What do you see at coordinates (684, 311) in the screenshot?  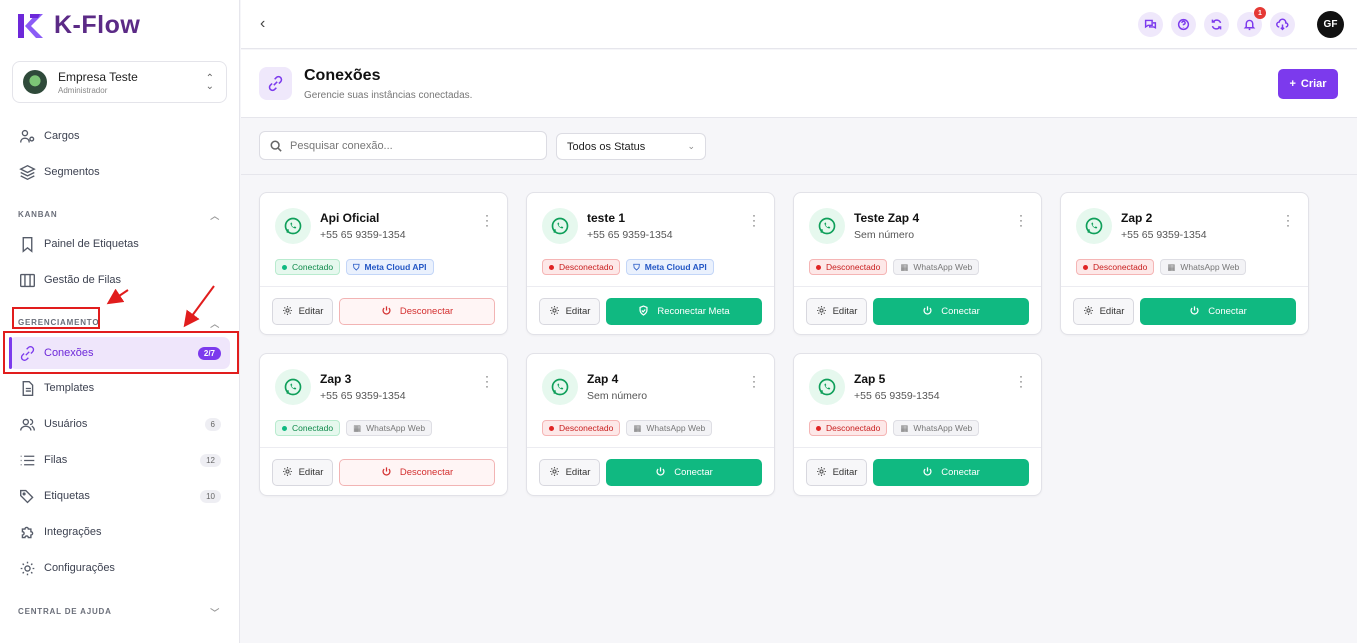 I see `reconnect-meta-button: Reconectar Meta` at bounding box center [684, 311].